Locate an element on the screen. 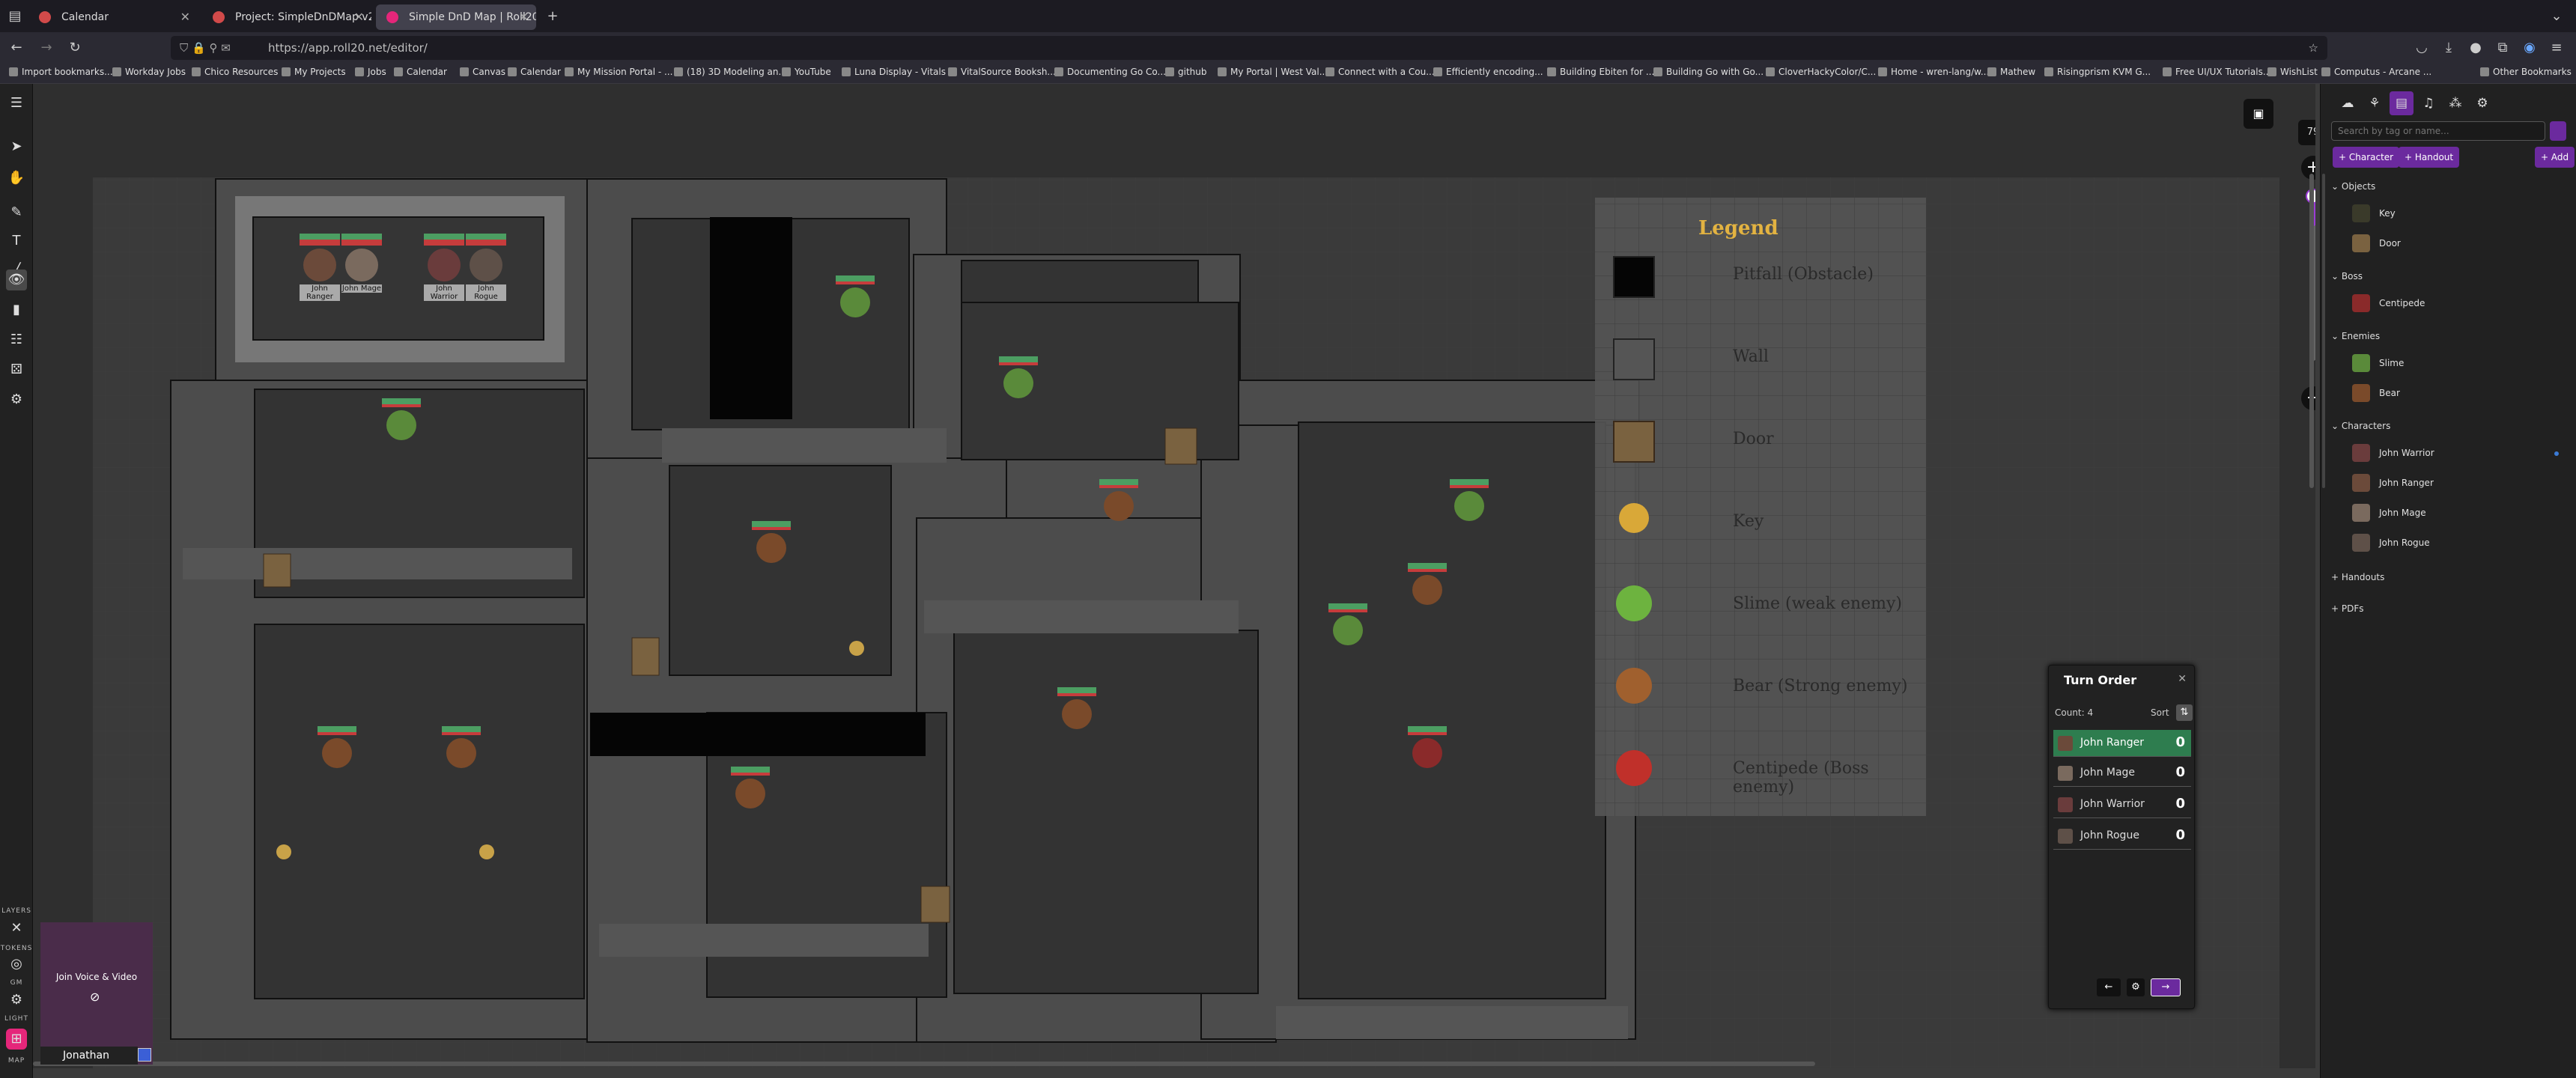 The width and height of the screenshot is (2576, 1078). journal-item-door: Door is located at coordinates (2457, 243).